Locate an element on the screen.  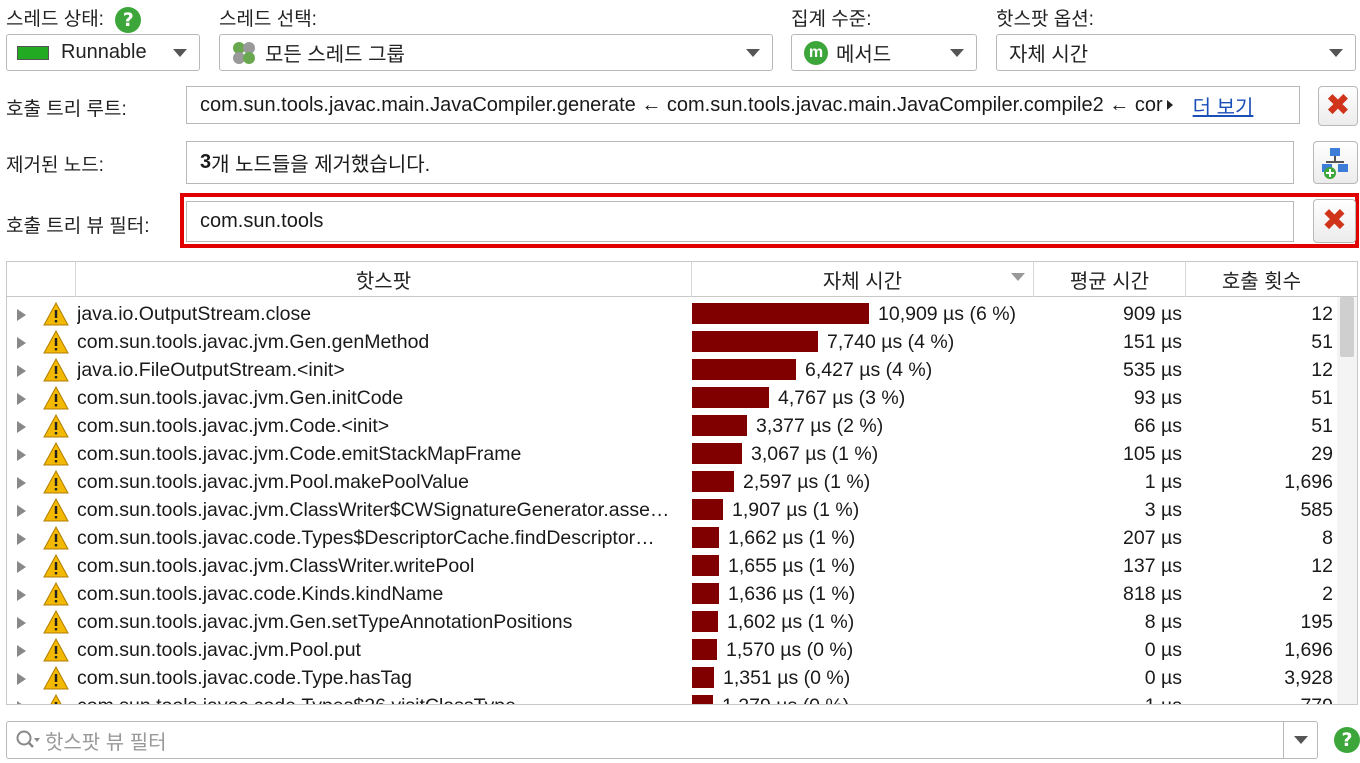
avg-time-value: 1 µs is located at coordinates (1109, 698).